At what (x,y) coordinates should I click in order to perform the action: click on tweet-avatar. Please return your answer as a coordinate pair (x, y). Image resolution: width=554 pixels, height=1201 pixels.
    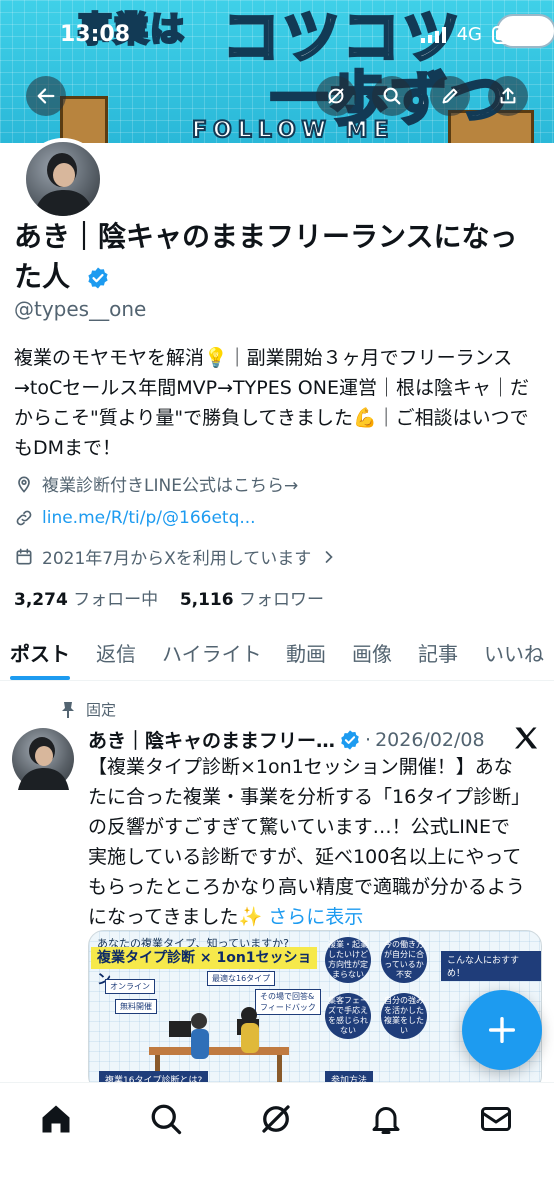
    Looking at the image, I should click on (43, 759).